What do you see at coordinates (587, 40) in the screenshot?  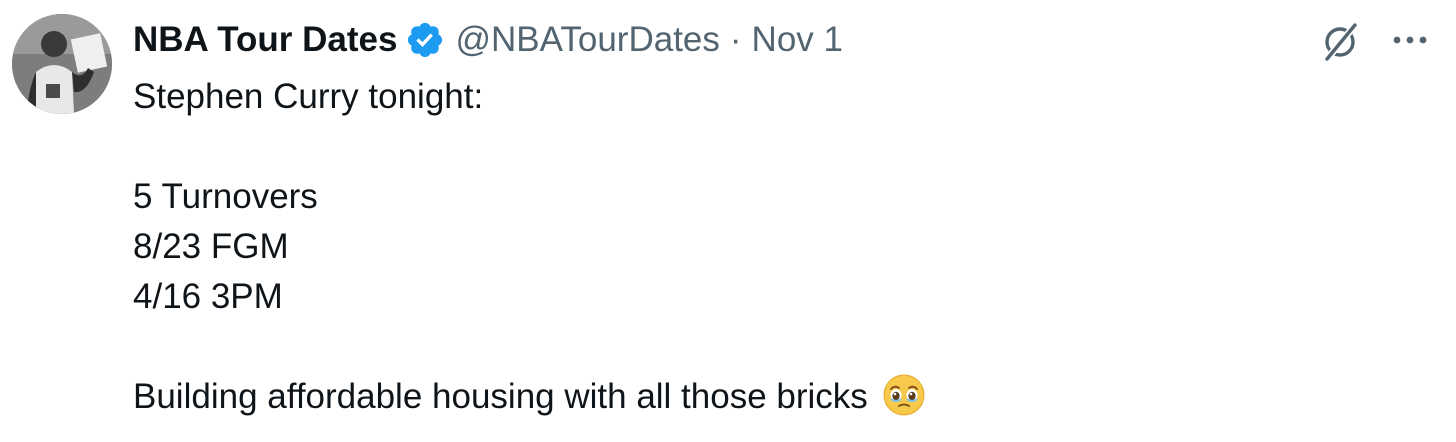 I see `author-handle: @NBATourDates` at bounding box center [587, 40].